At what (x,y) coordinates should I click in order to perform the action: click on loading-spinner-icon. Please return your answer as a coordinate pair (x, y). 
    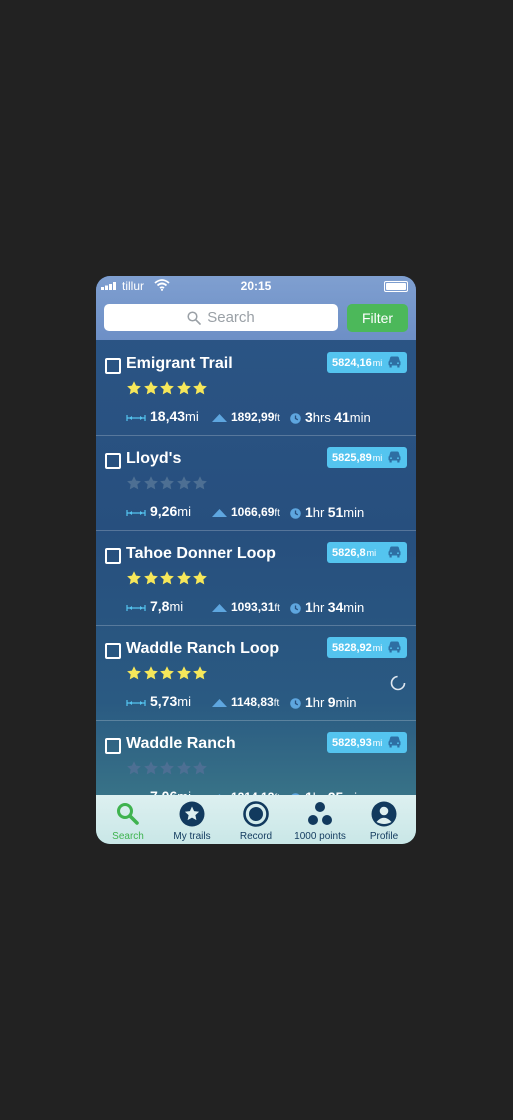
    Looking at the image, I should click on (398, 683).